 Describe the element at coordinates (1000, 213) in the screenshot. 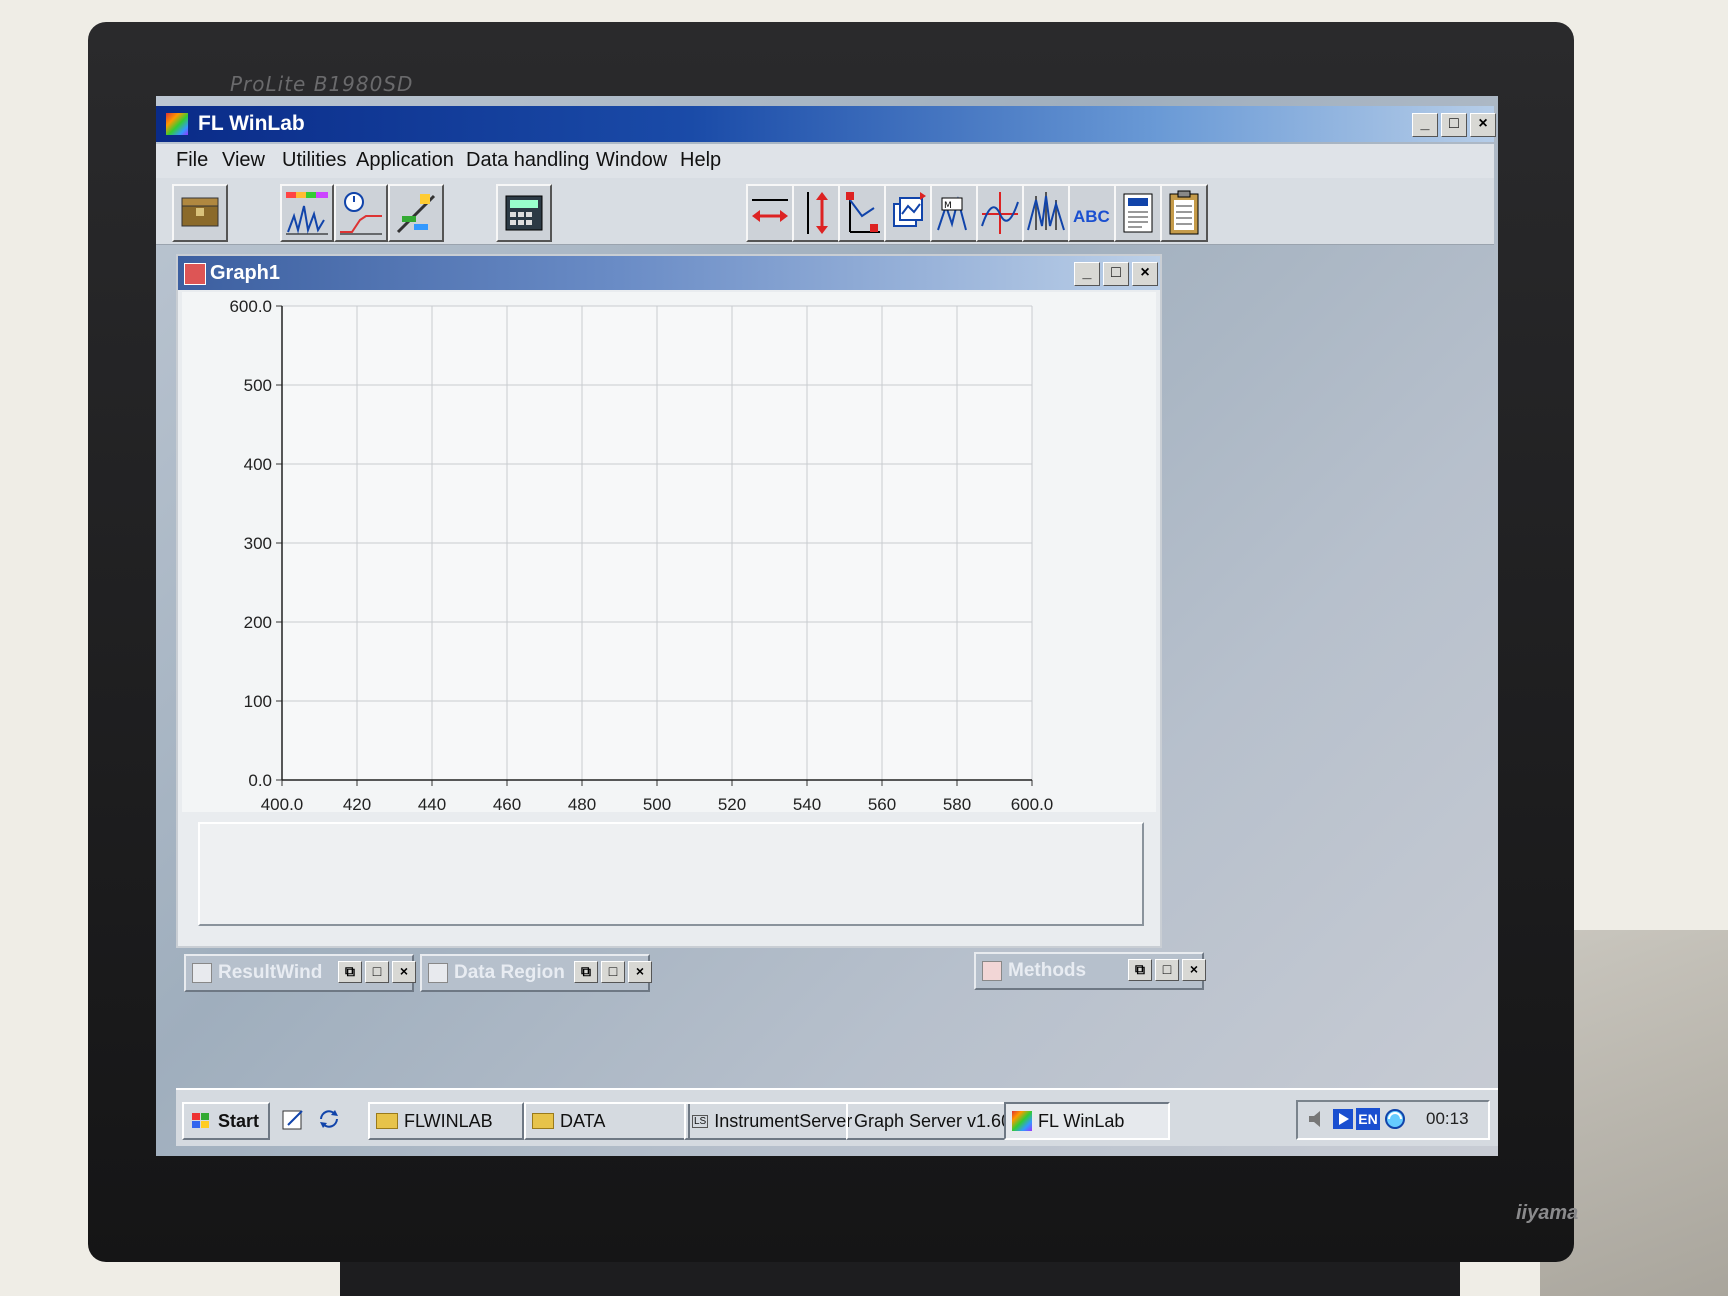

I see `crosshair-icon` at that location.